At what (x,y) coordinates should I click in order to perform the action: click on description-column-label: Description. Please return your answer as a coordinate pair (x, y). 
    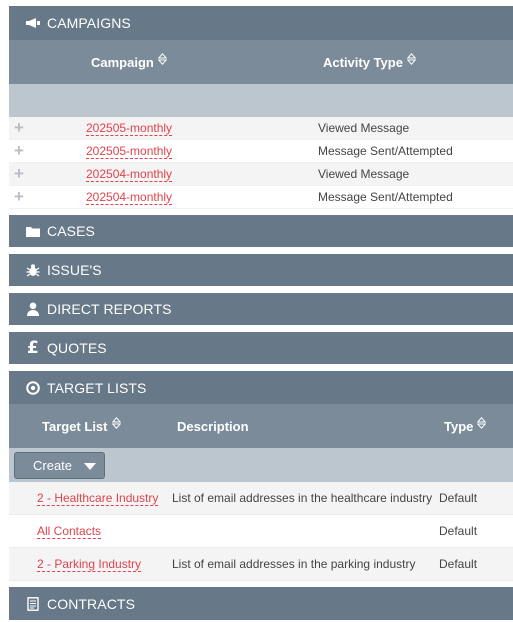
    Looking at the image, I should click on (213, 426).